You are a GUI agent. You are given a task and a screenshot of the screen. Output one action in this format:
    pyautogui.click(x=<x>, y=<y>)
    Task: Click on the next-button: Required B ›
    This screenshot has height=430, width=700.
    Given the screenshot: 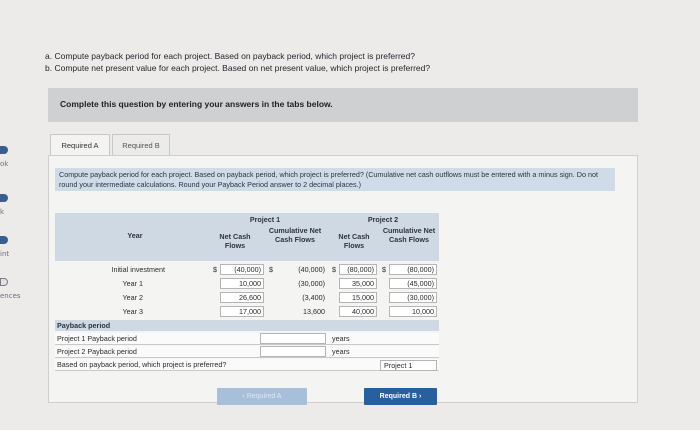 What is the action you would take?
    pyautogui.click(x=400, y=396)
    